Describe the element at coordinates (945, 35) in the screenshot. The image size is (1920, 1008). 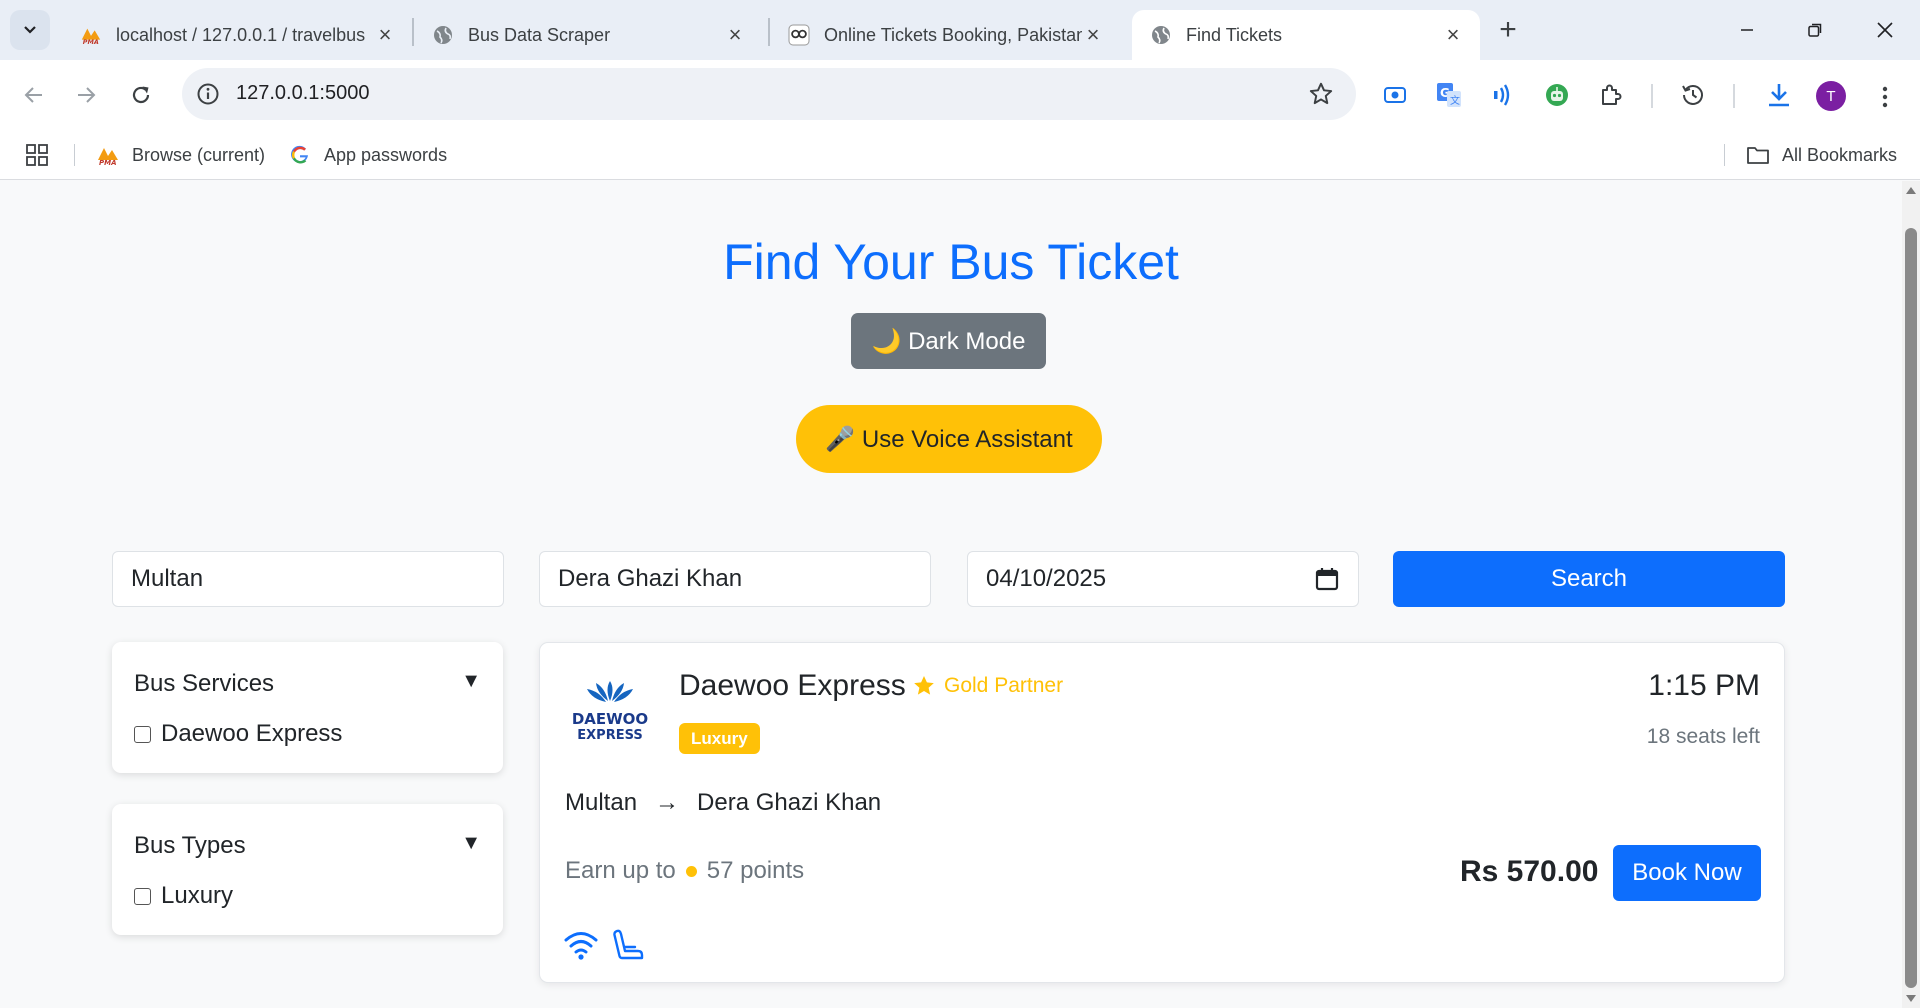
I see `tab-bookme: Online Tickets Booking, Pakistan ×` at that location.